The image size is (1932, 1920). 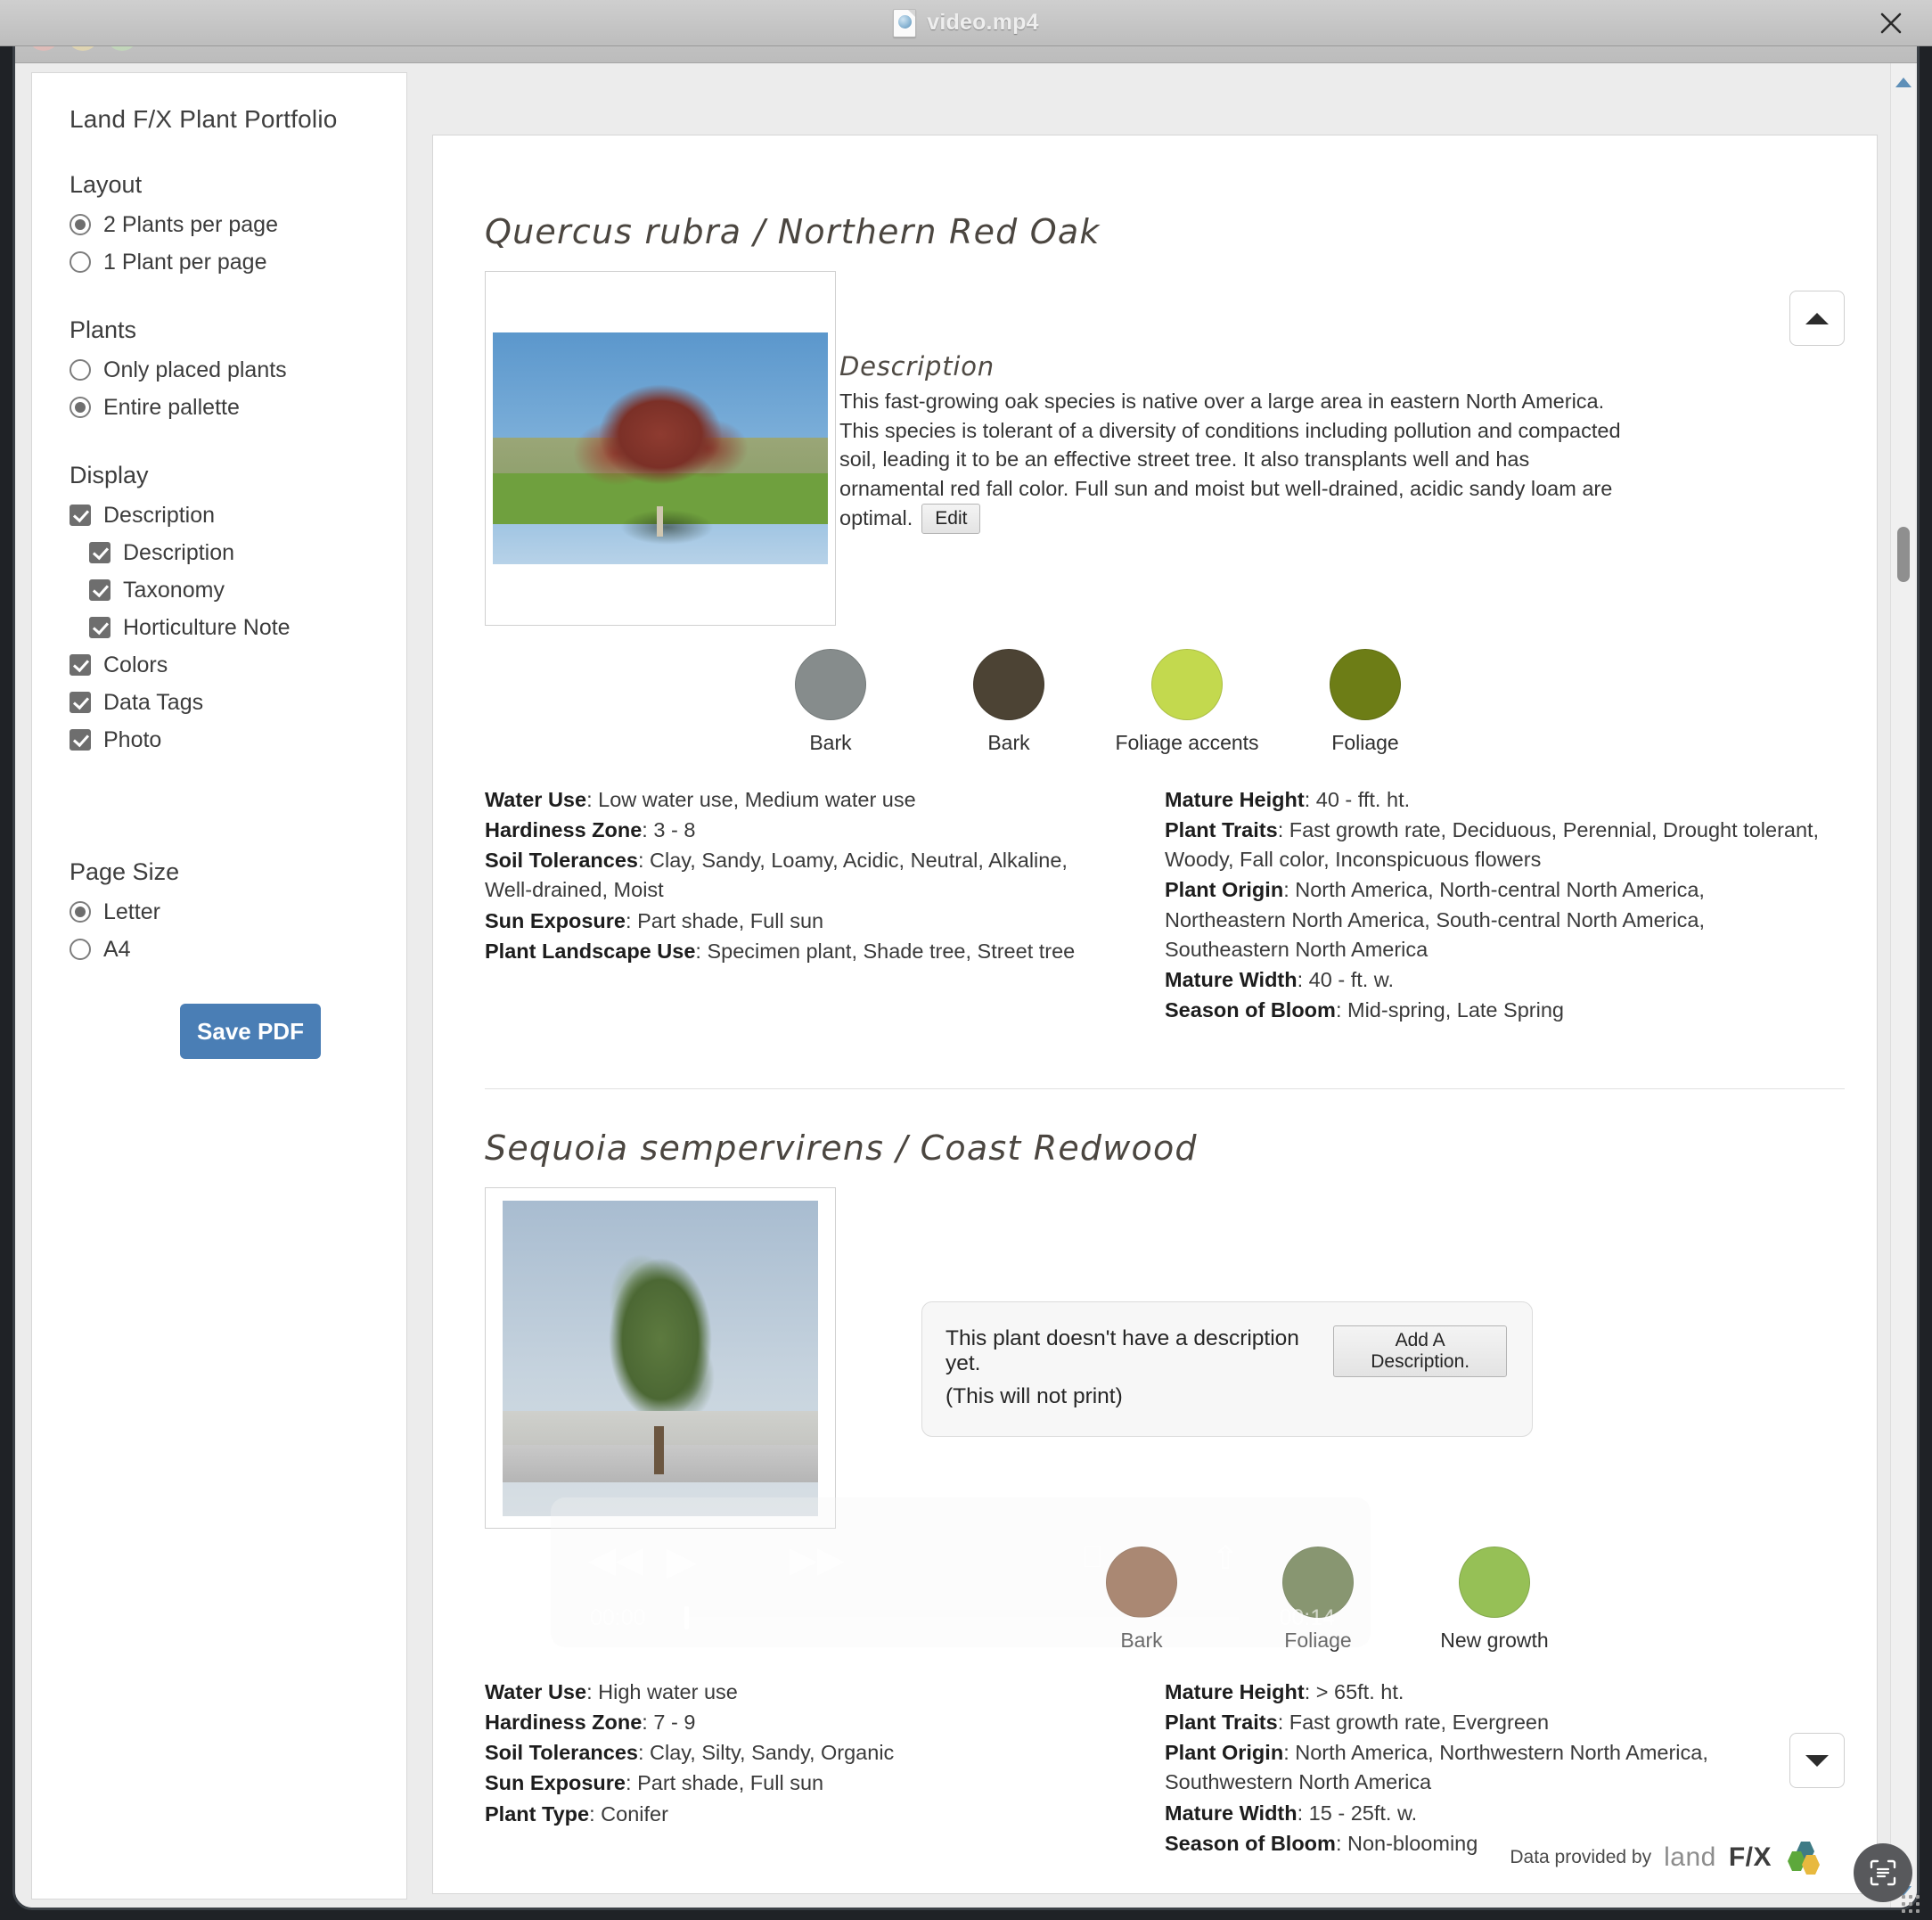 What do you see at coordinates (555, 920) in the screenshot?
I see `data-tag-label: Sun Exposure` at bounding box center [555, 920].